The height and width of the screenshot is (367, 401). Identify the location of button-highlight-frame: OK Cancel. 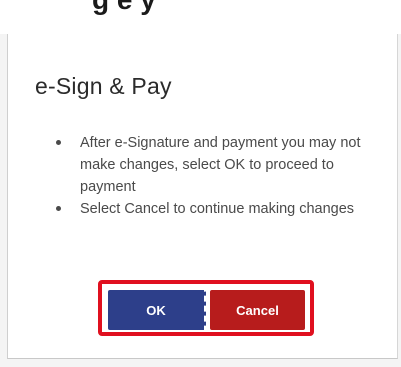
(206, 308).